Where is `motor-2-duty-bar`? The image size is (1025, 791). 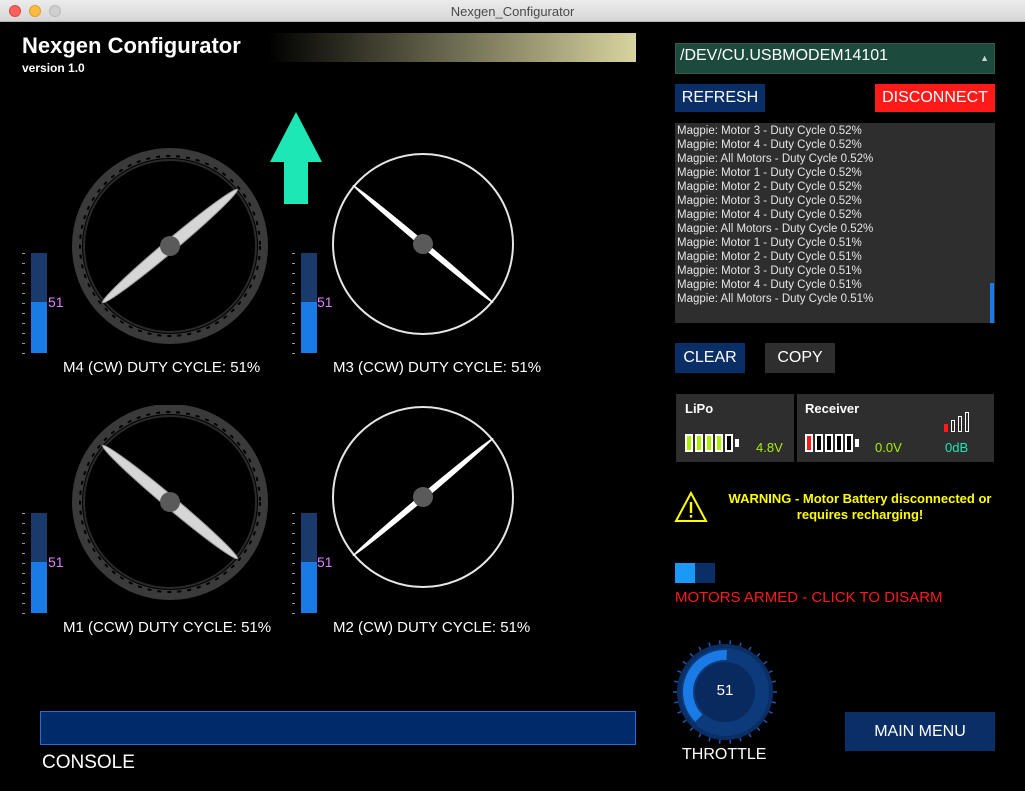
motor-2-duty-bar is located at coordinates (309, 563).